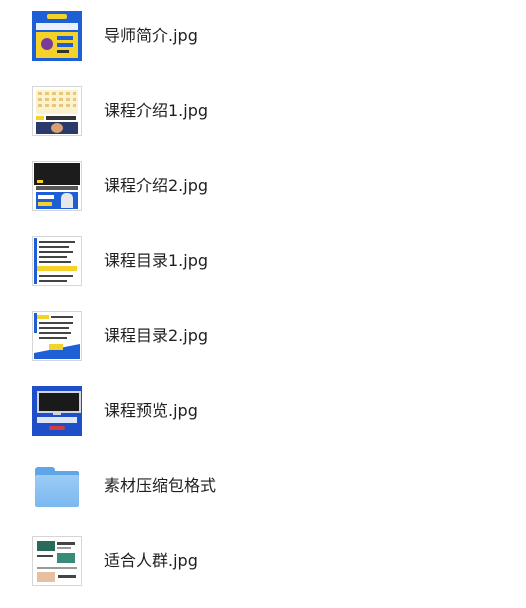  I want to click on folder-name: 素材压缩包格式, so click(160, 485).